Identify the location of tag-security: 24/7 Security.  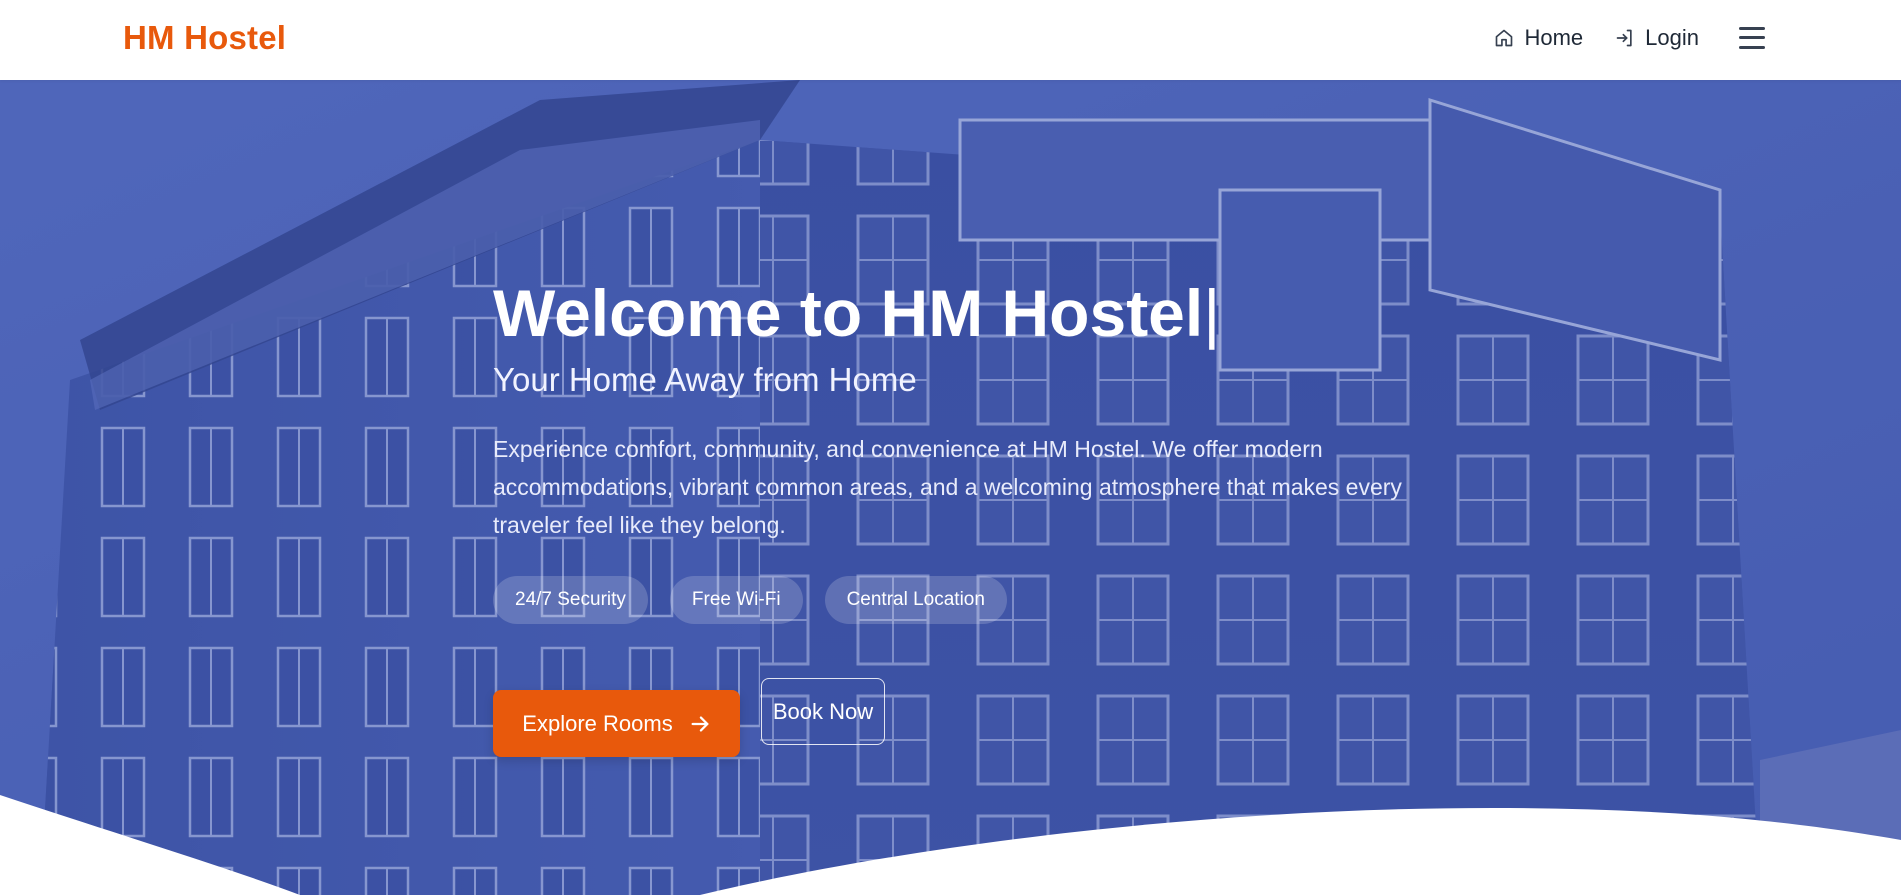
(570, 600).